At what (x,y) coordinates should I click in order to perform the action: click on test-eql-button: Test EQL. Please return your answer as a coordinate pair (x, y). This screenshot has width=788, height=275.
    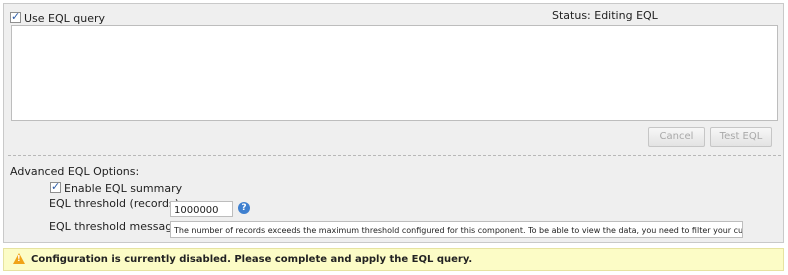
    Looking at the image, I should click on (741, 137).